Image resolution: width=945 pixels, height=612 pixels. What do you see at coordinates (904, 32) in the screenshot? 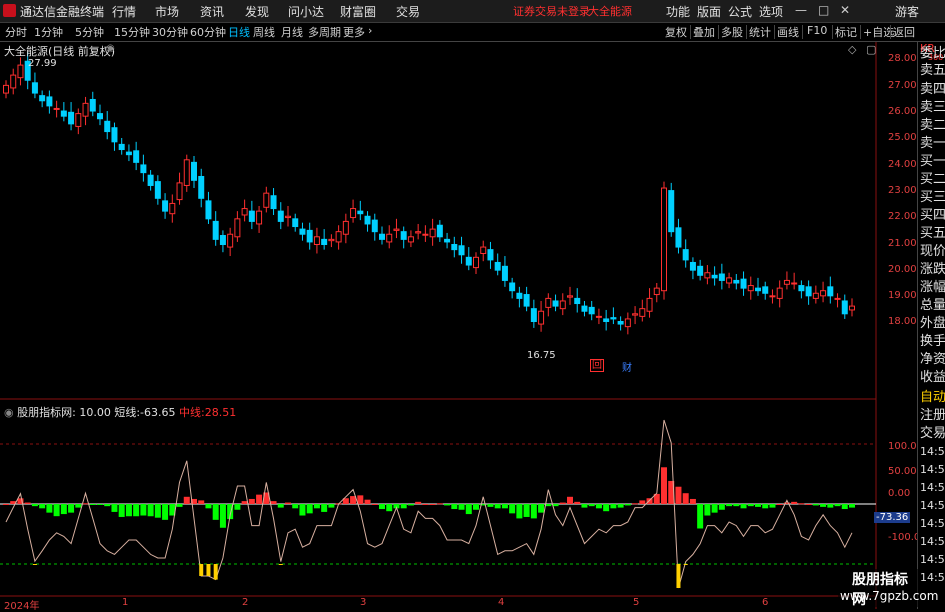
I see `tool-back: 返回` at bounding box center [904, 32].